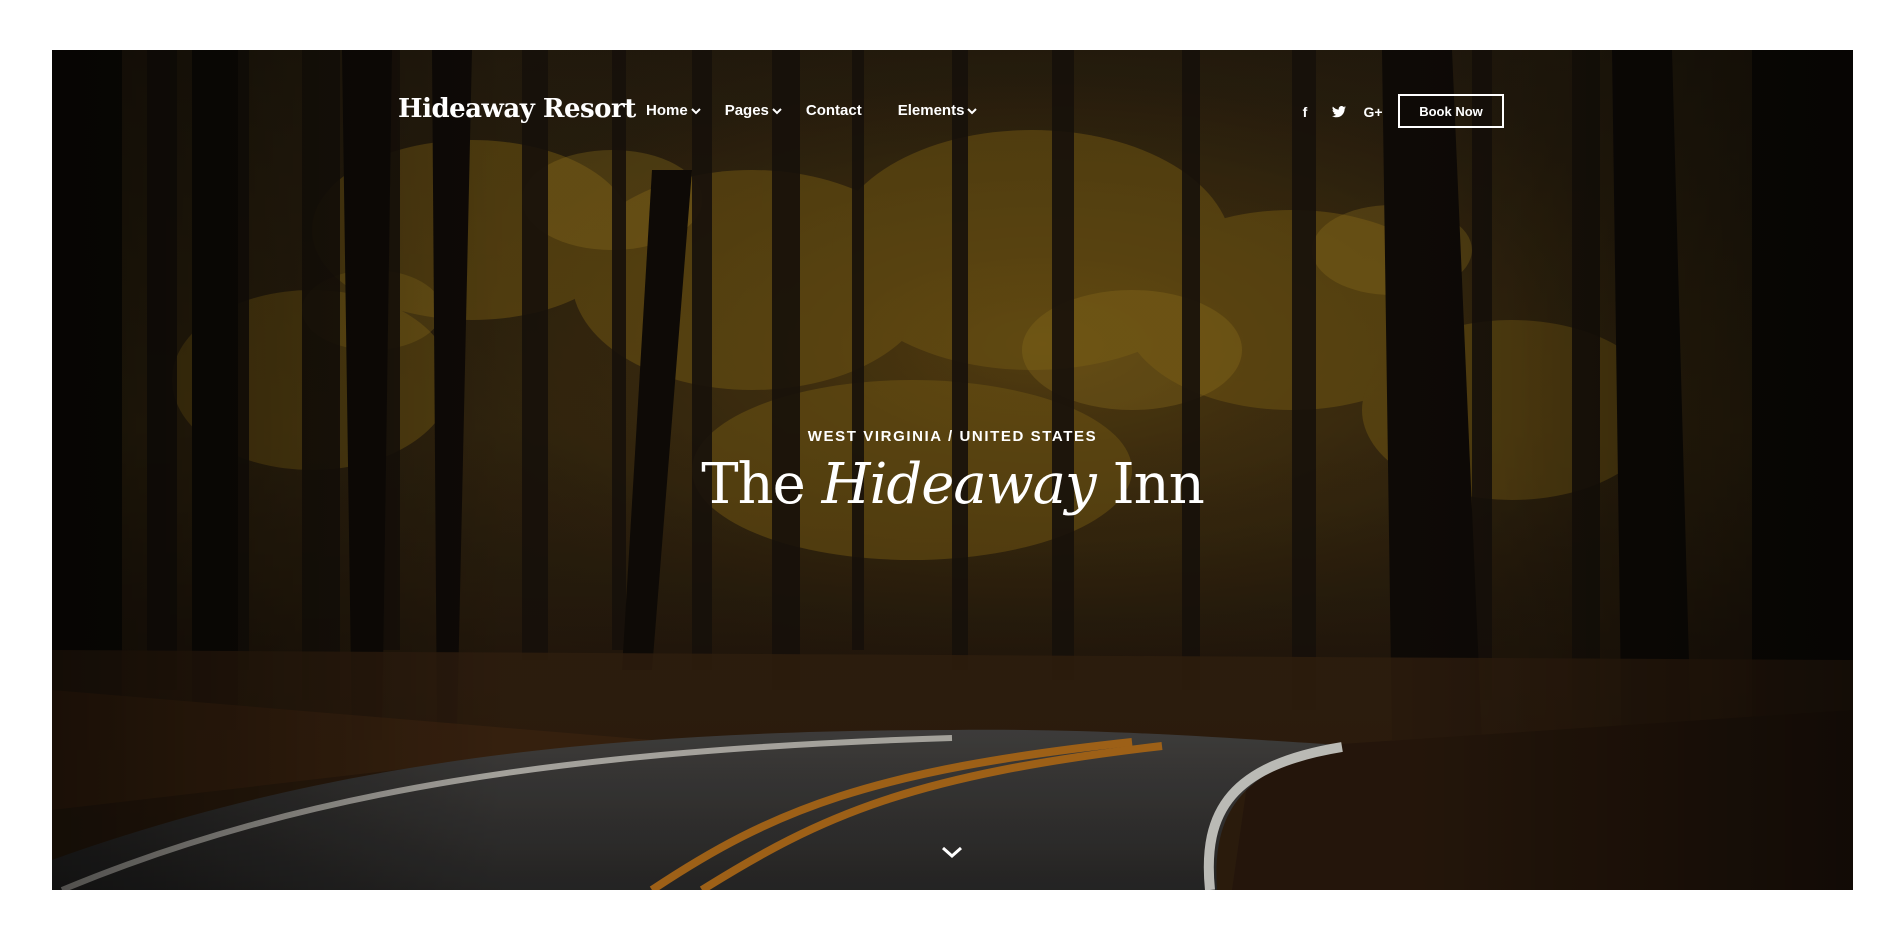 The image size is (1901, 939). What do you see at coordinates (746, 110) in the screenshot?
I see `nav-item-label: Pages` at bounding box center [746, 110].